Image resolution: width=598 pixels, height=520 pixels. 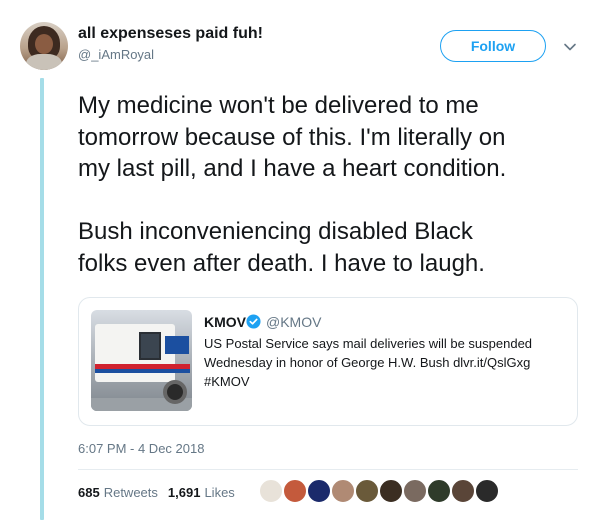 What do you see at coordinates (225, 322) in the screenshot?
I see `quoted-author-name: KMOV` at bounding box center [225, 322].